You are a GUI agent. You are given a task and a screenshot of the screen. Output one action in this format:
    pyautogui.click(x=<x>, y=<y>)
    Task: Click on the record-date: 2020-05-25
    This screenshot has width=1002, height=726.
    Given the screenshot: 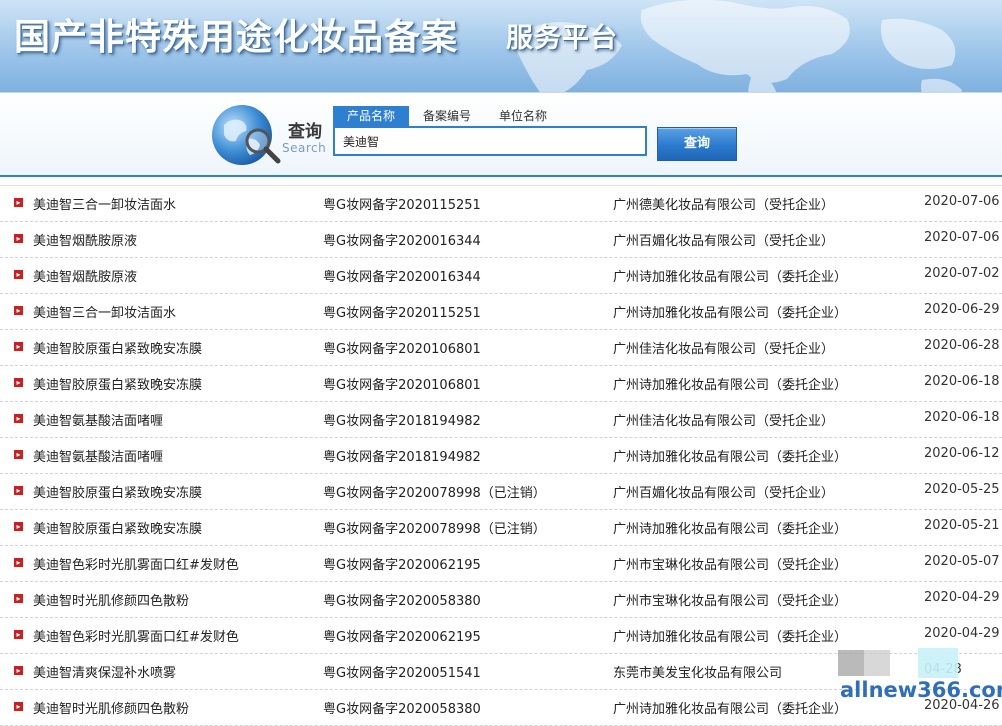 What is the action you would take?
    pyautogui.click(x=962, y=489)
    